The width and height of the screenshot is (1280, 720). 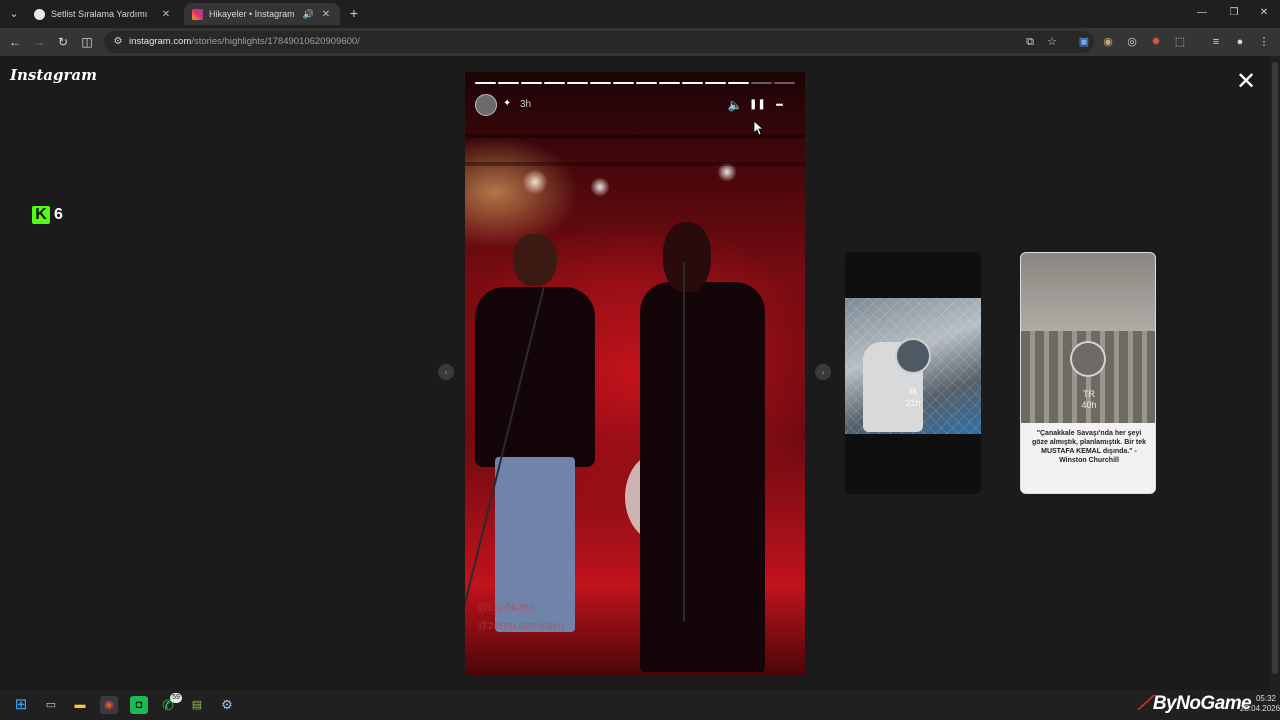 What do you see at coordinates (535, 260) in the screenshot?
I see `singer-left-head` at bounding box center [535, 260].